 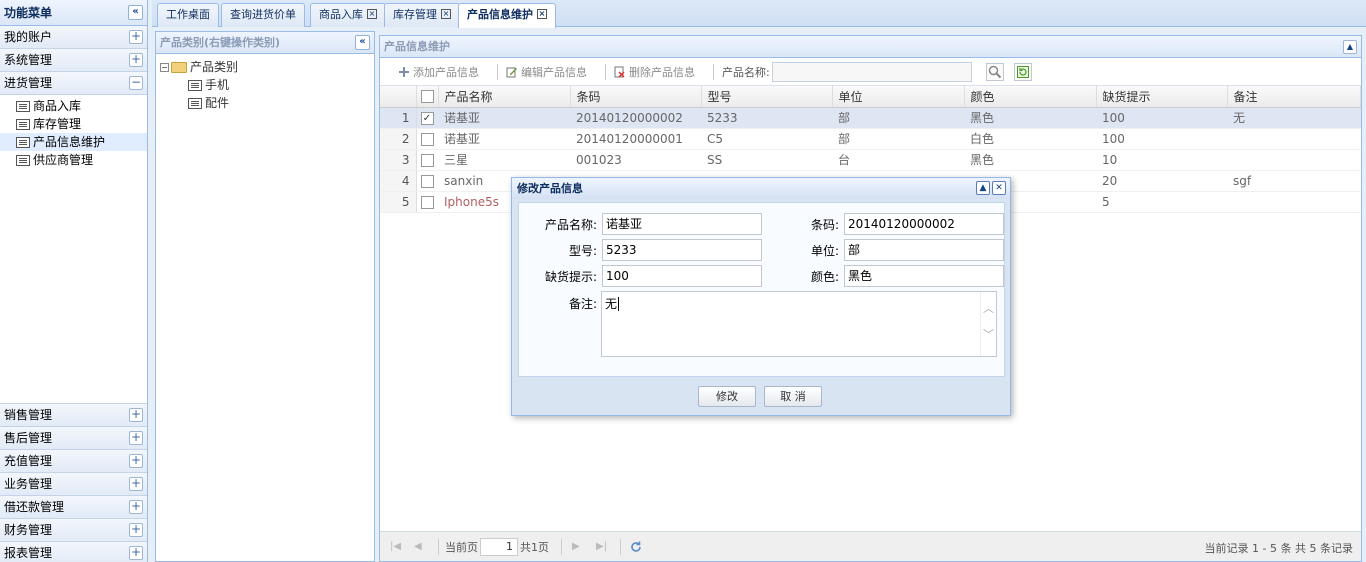 What do you see at coordinates (73, 530) in the screenshot?
I see `section-finance: 财务管理 +` at bounding box center [73, 530].